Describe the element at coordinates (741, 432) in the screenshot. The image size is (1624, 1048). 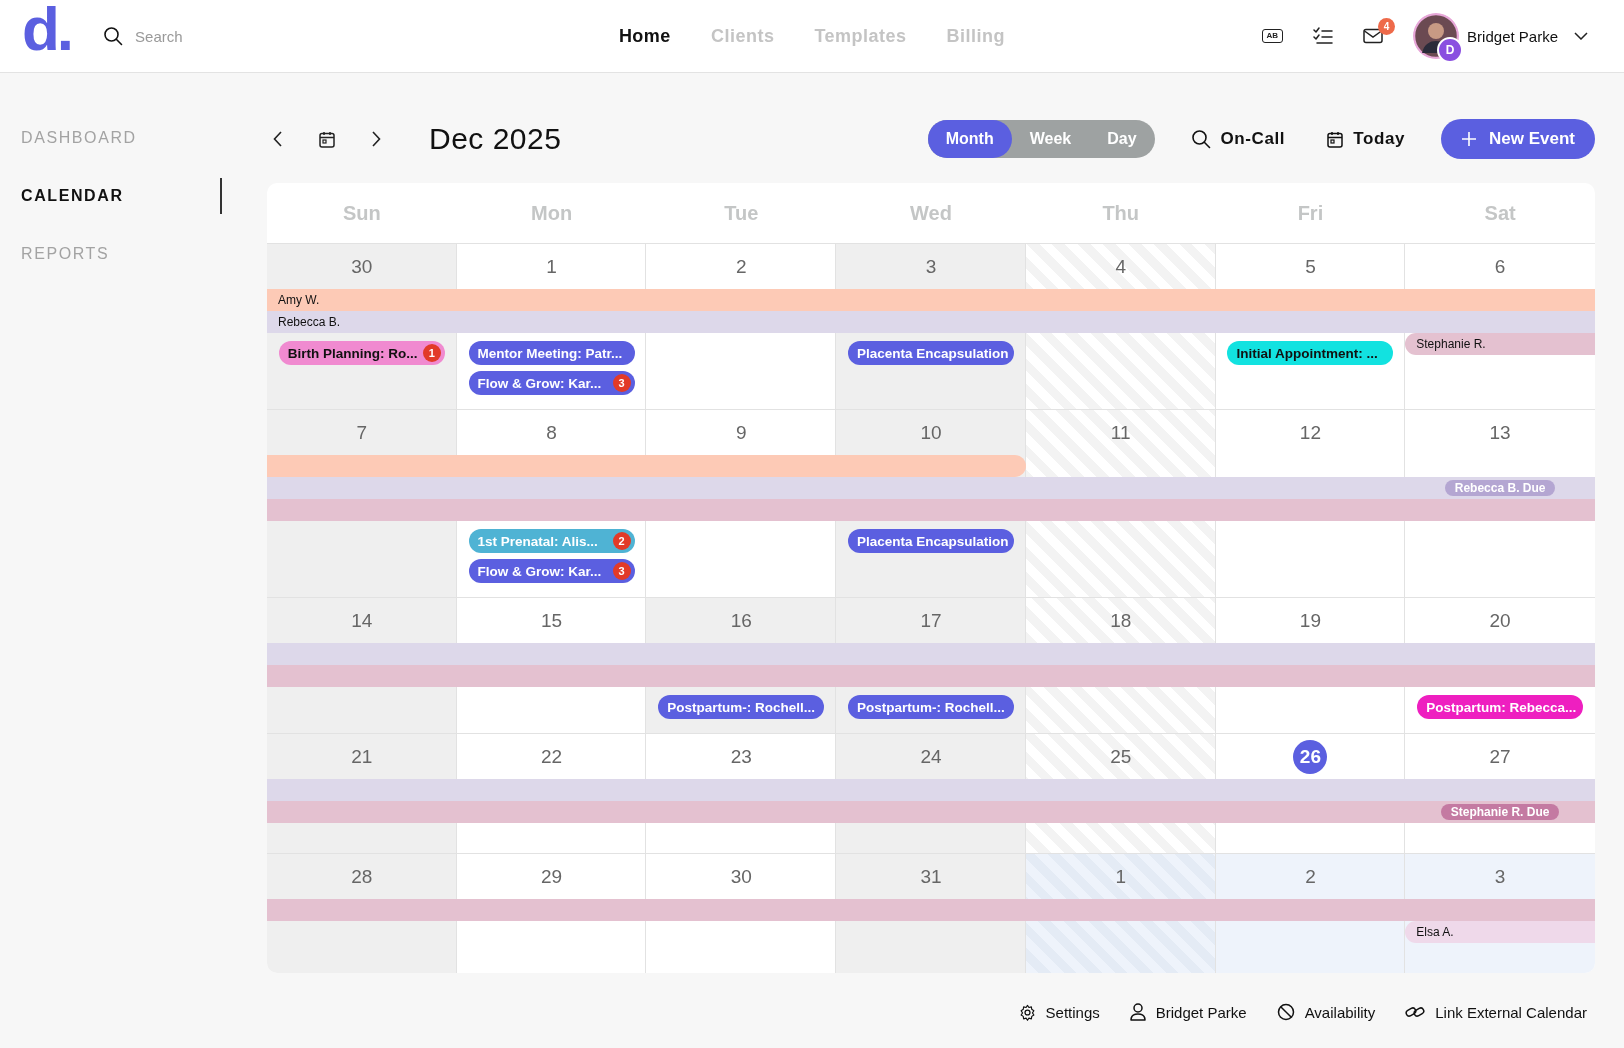
I see `day-number: 9` at that location.